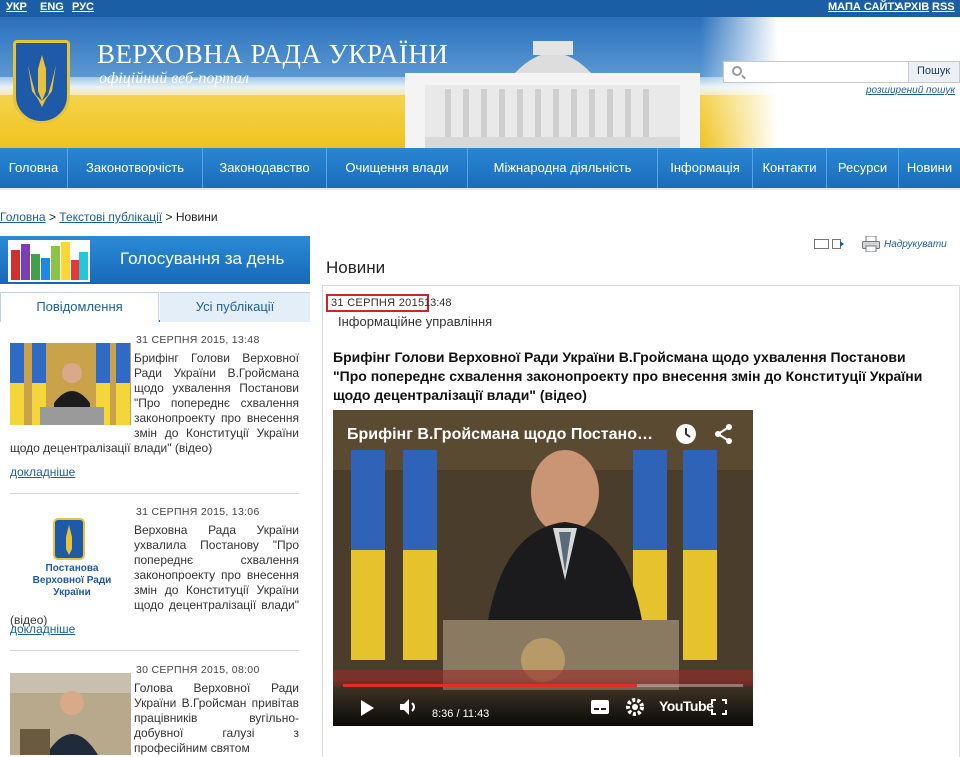 Image resolution: width=960 pixels, height=757 pixels. What do you see at coordinates (943, 7) in the screenshot?
I see `rss-link: RSS` at bounding box center [943, 7].